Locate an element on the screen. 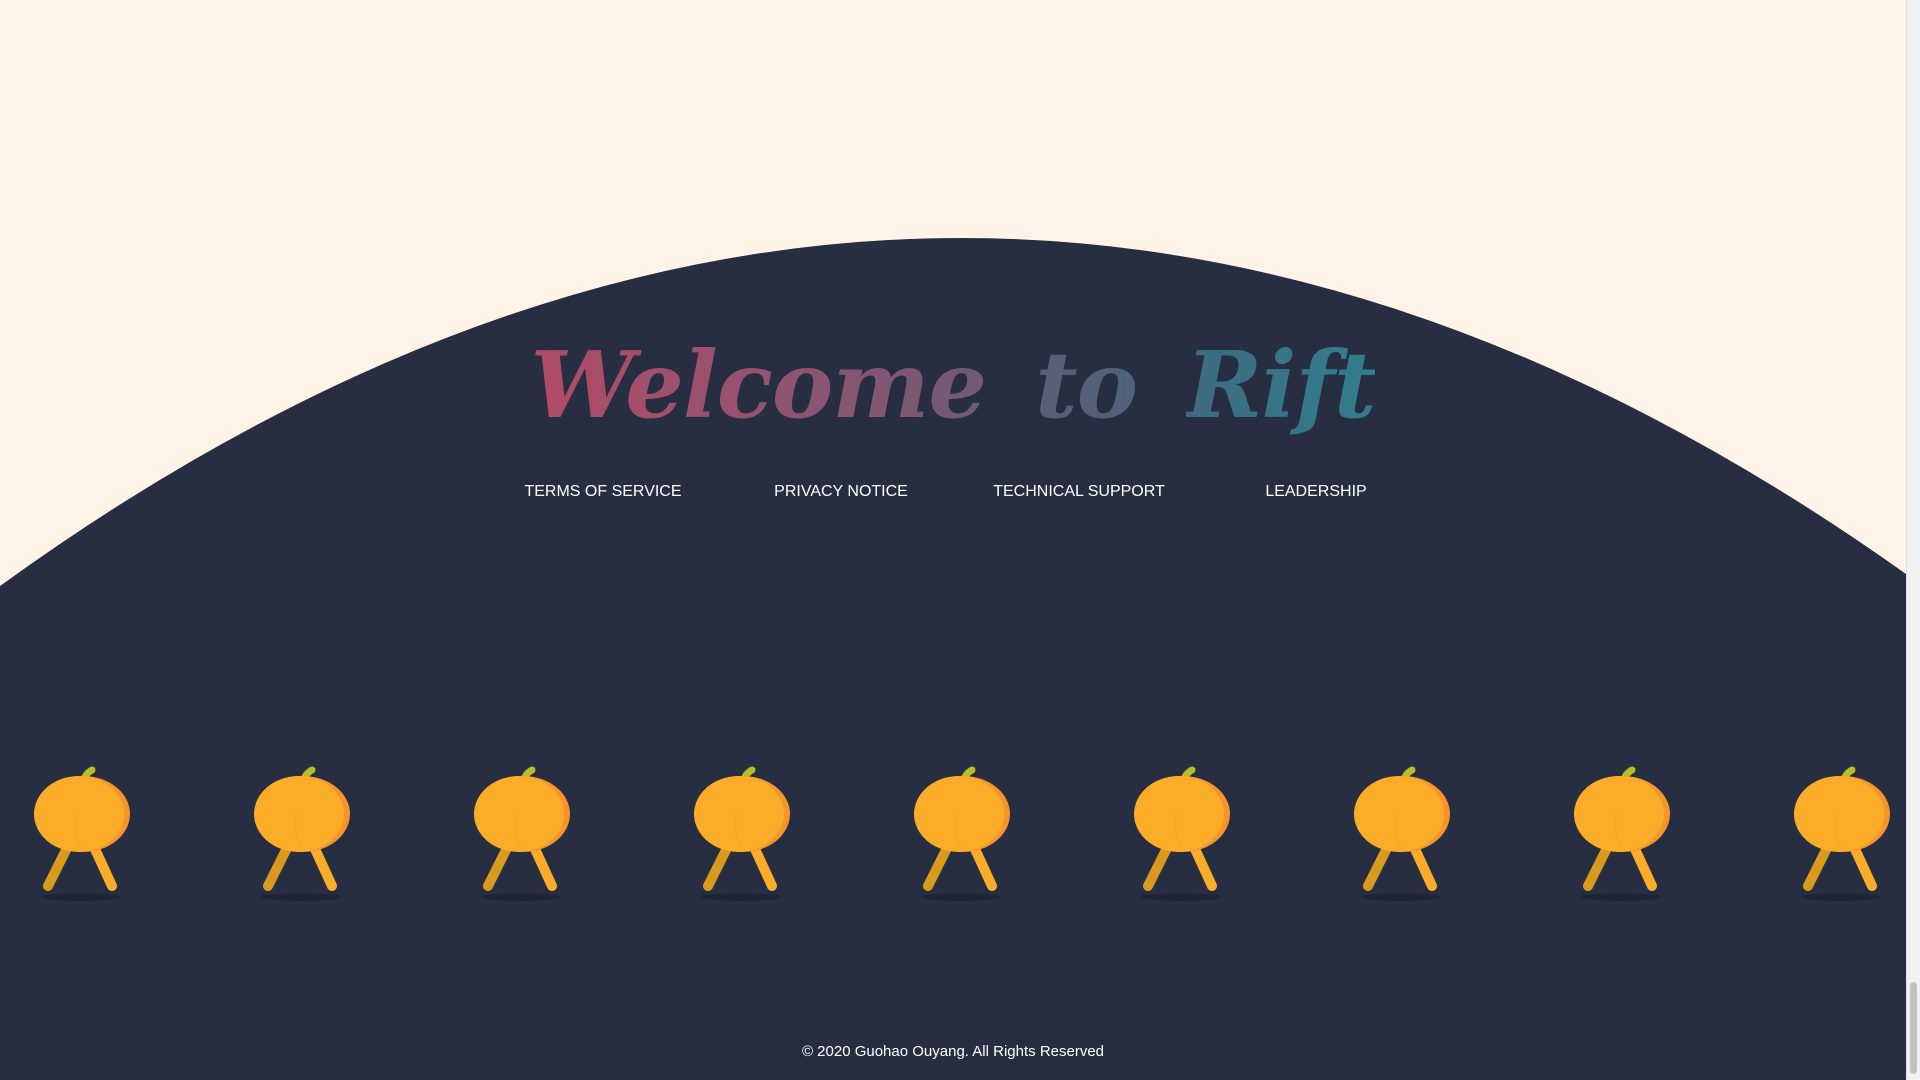 This screenshot has height=1080, width=1920. welcome-title: Welcome to Rift is located at coordinates (953, 385).